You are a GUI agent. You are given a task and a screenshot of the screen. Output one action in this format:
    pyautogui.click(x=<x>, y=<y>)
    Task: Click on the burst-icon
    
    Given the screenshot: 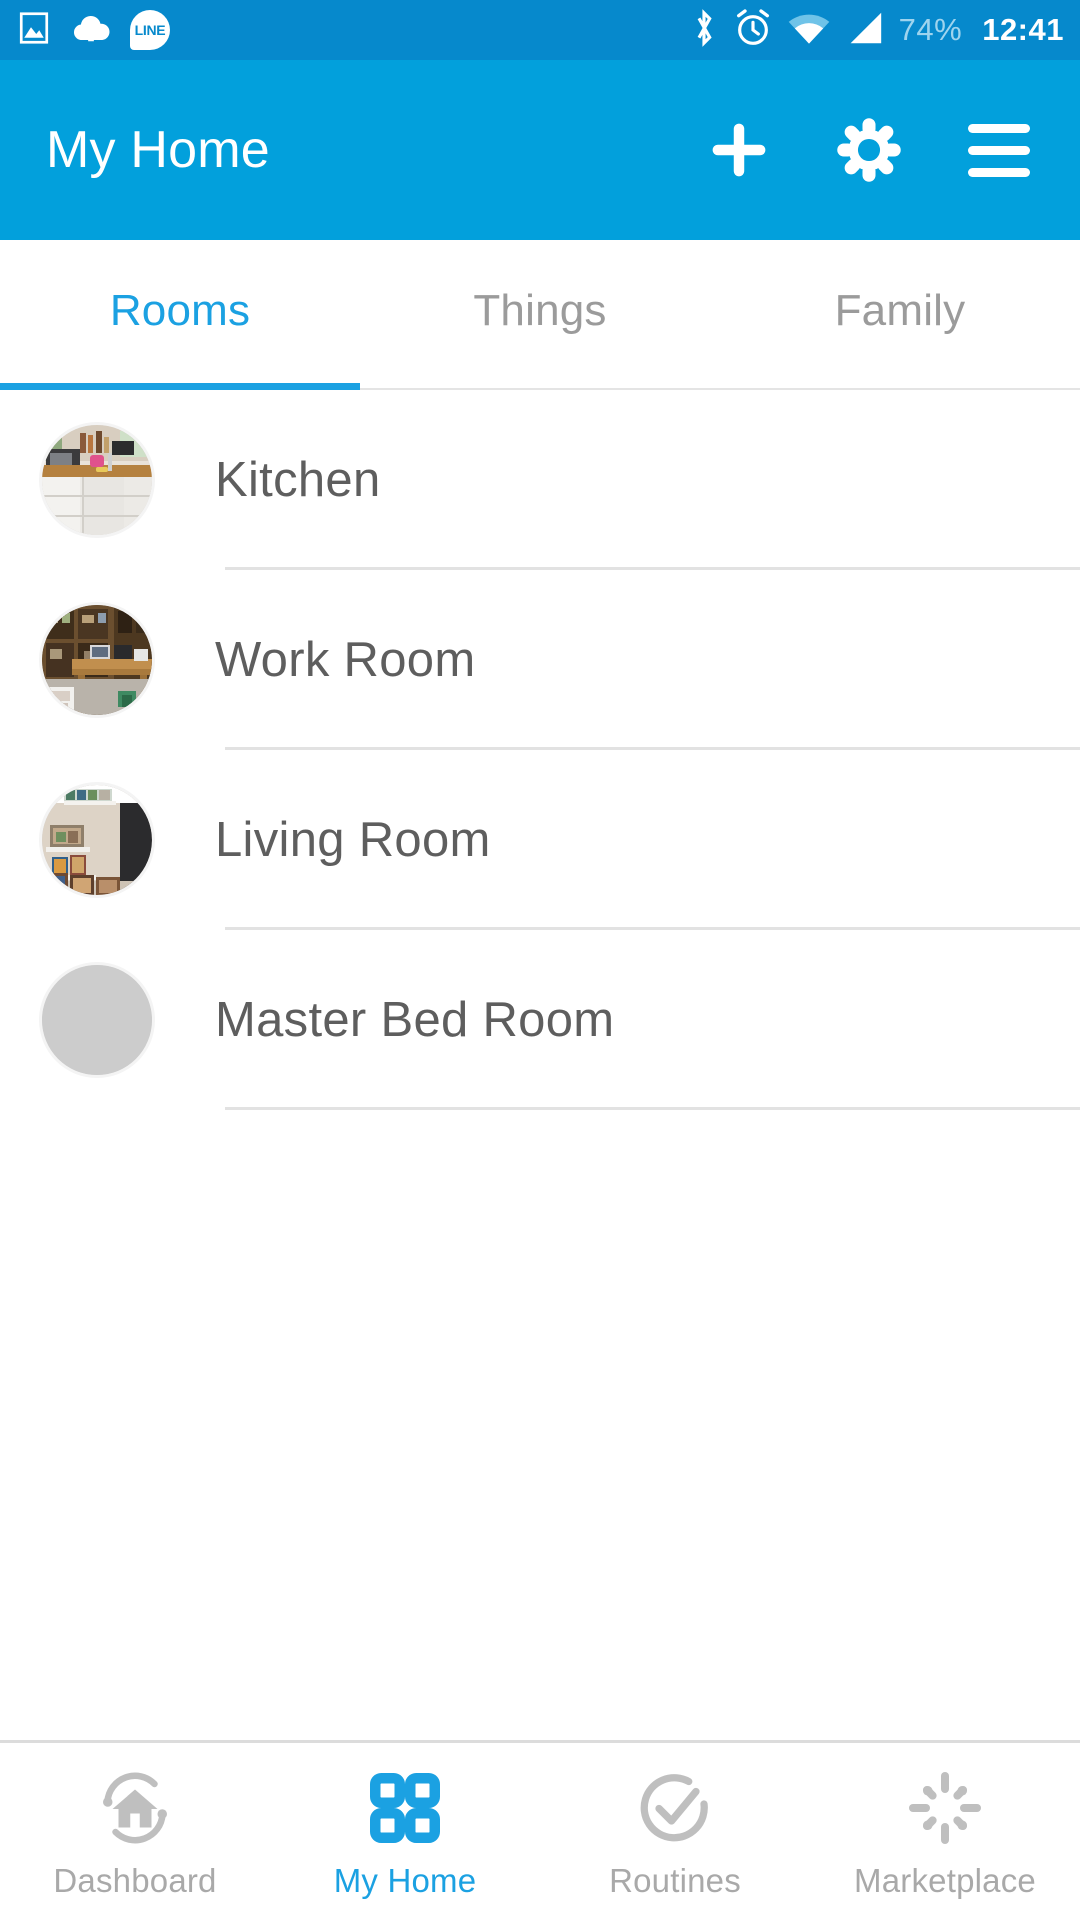 What is the action you would take?
    pyautogui.click(x=945, y=1808)
    